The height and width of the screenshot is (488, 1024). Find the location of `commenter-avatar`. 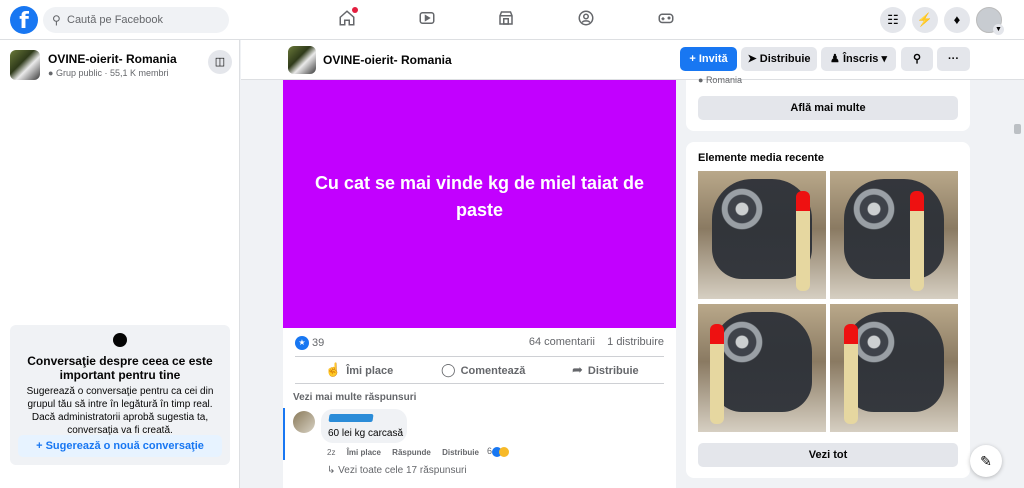

commenter-avatar is located at coordinates (304, 422).